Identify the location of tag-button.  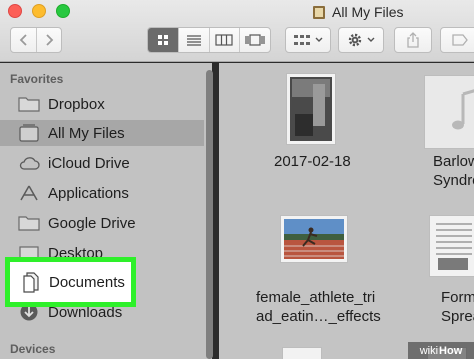
(457, 40).